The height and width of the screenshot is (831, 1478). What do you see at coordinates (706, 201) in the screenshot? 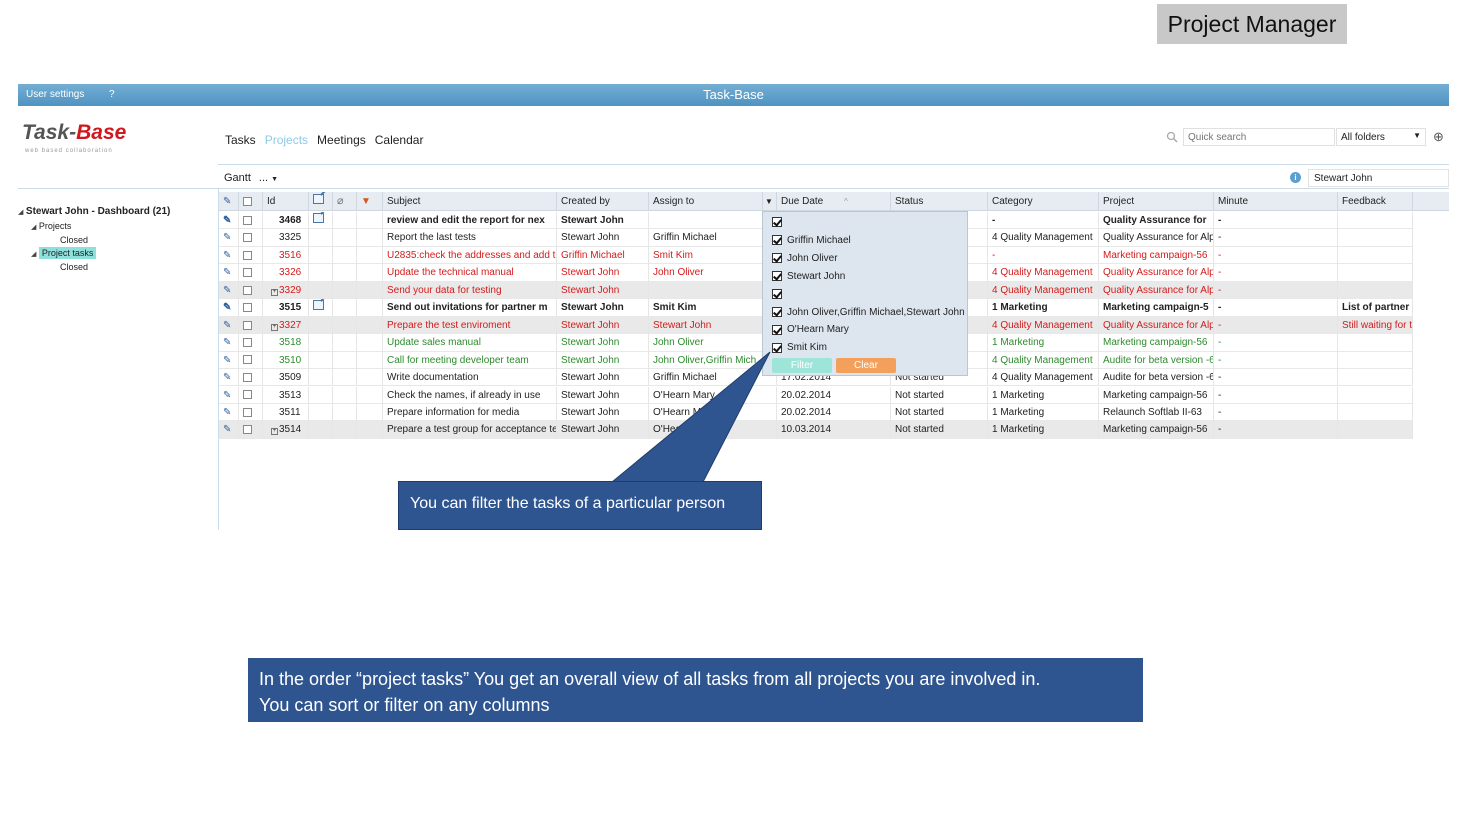
I see `column-header-assign-to: Assign to` at bounding box center [706, 201].